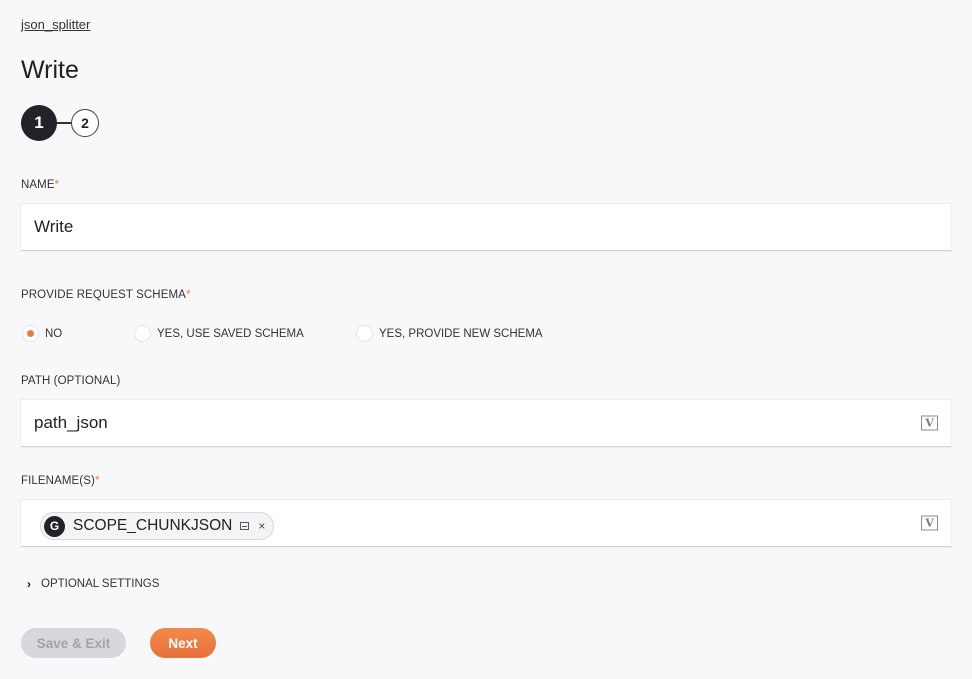  What do you see at coordinates (245, 526) in the screenshot?
I see `chip-details-icon` at bounding box center [245, 526].